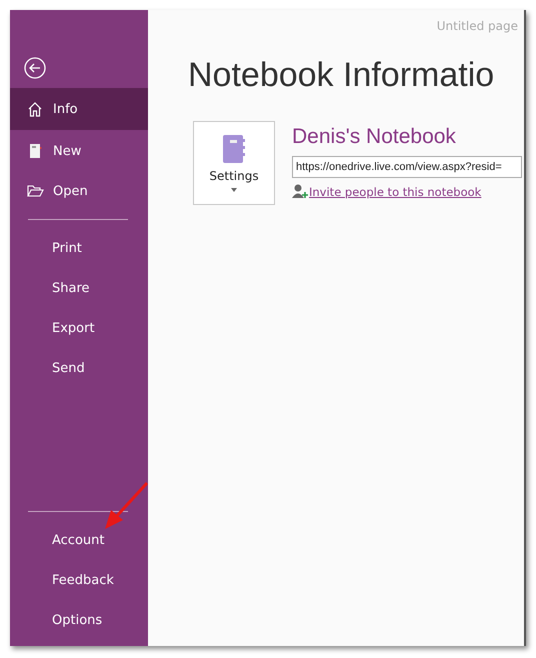 This screenshot has height=658, width=536. I want to click on sidebar-item: Info, so click(79, 109).